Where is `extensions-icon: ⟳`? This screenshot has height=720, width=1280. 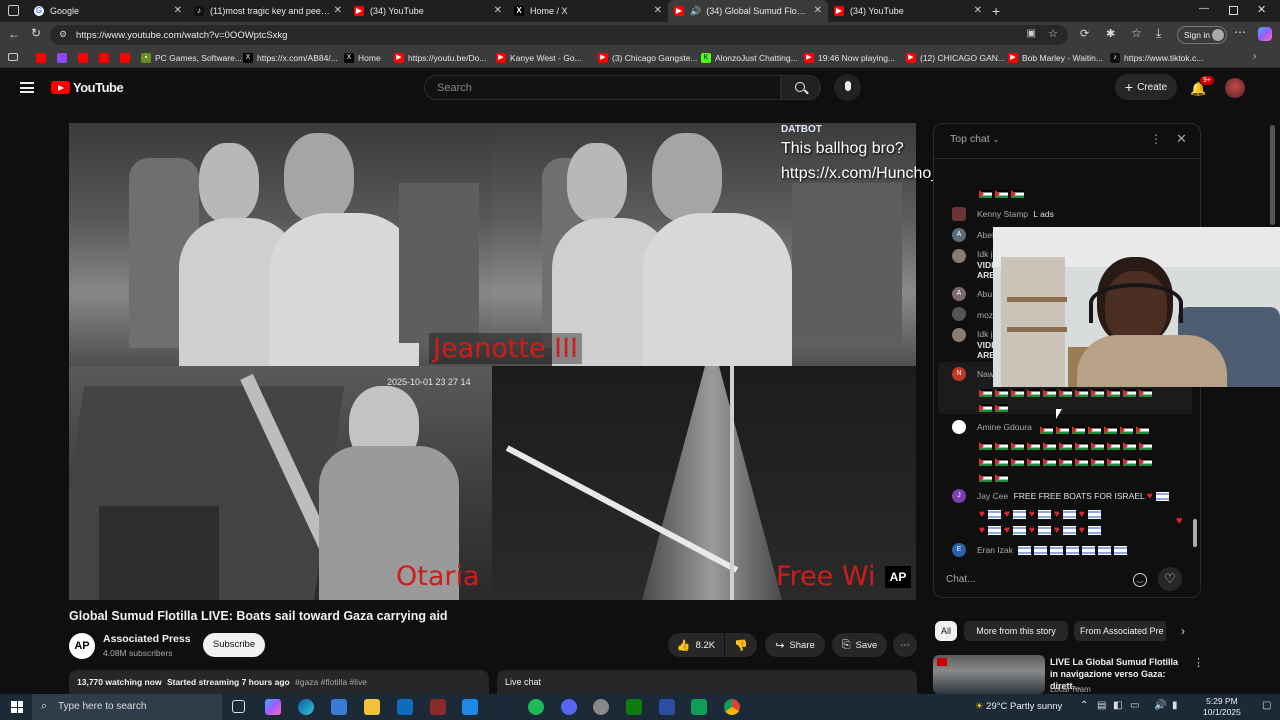
extensions-icon: ⟳ is located at coordinates (1084, 33).